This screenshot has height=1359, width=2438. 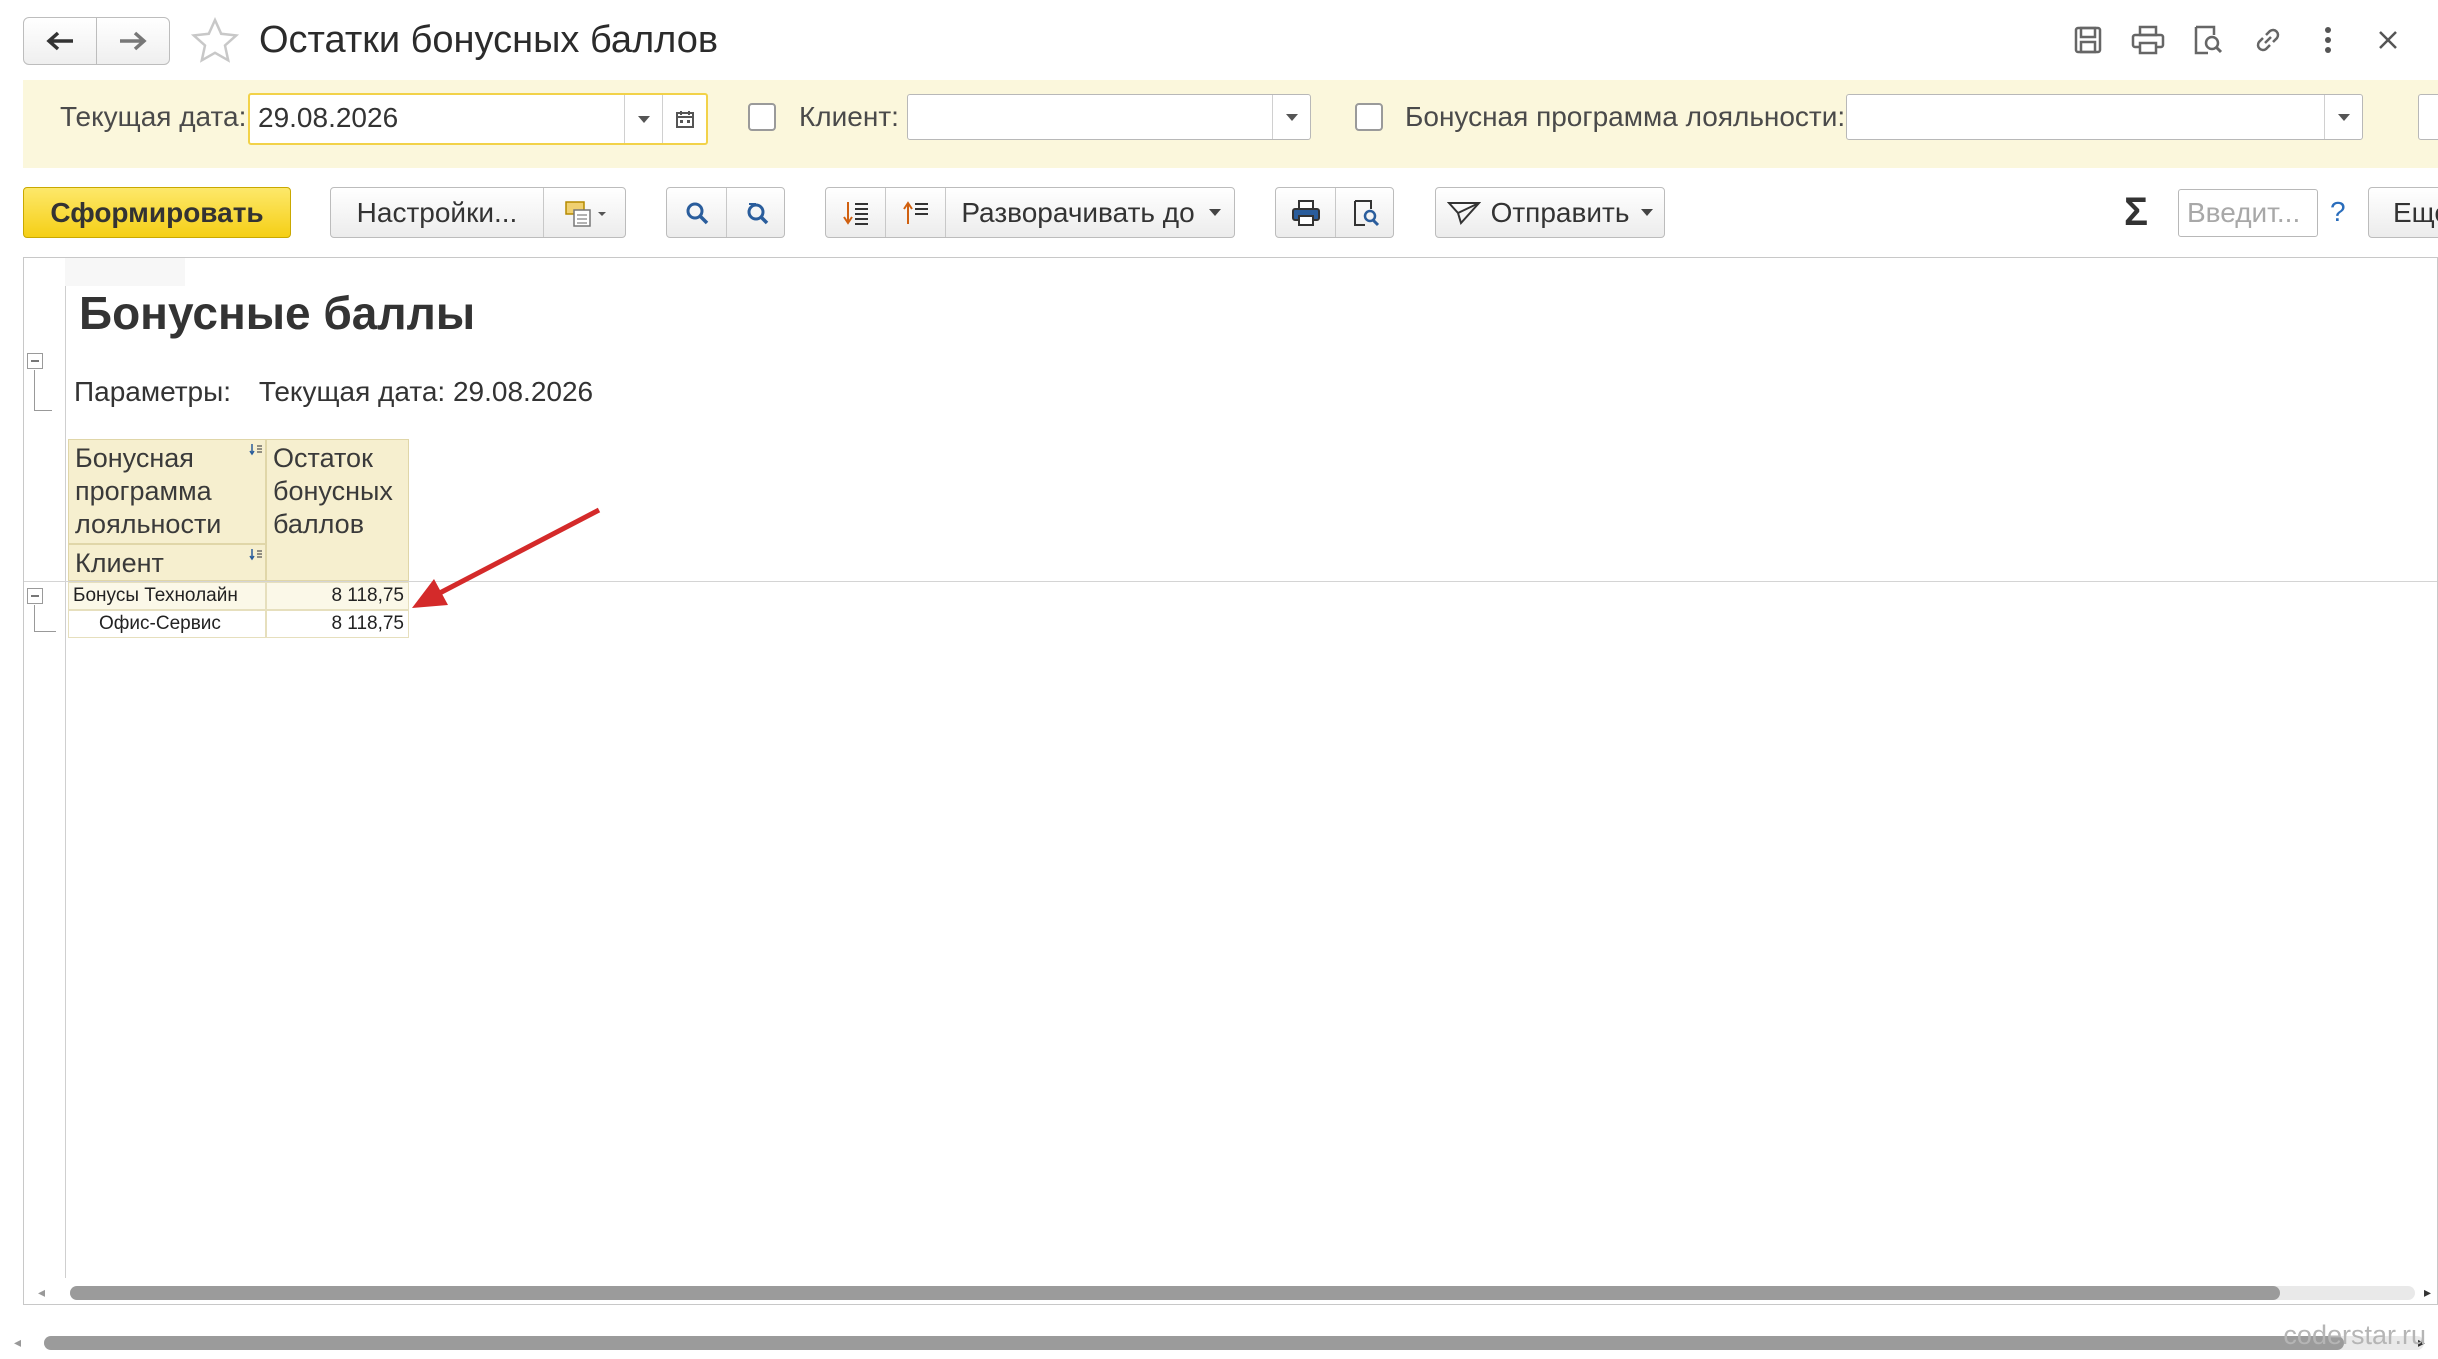 I want to click on search-next-icon, so click(x=757, y=213).